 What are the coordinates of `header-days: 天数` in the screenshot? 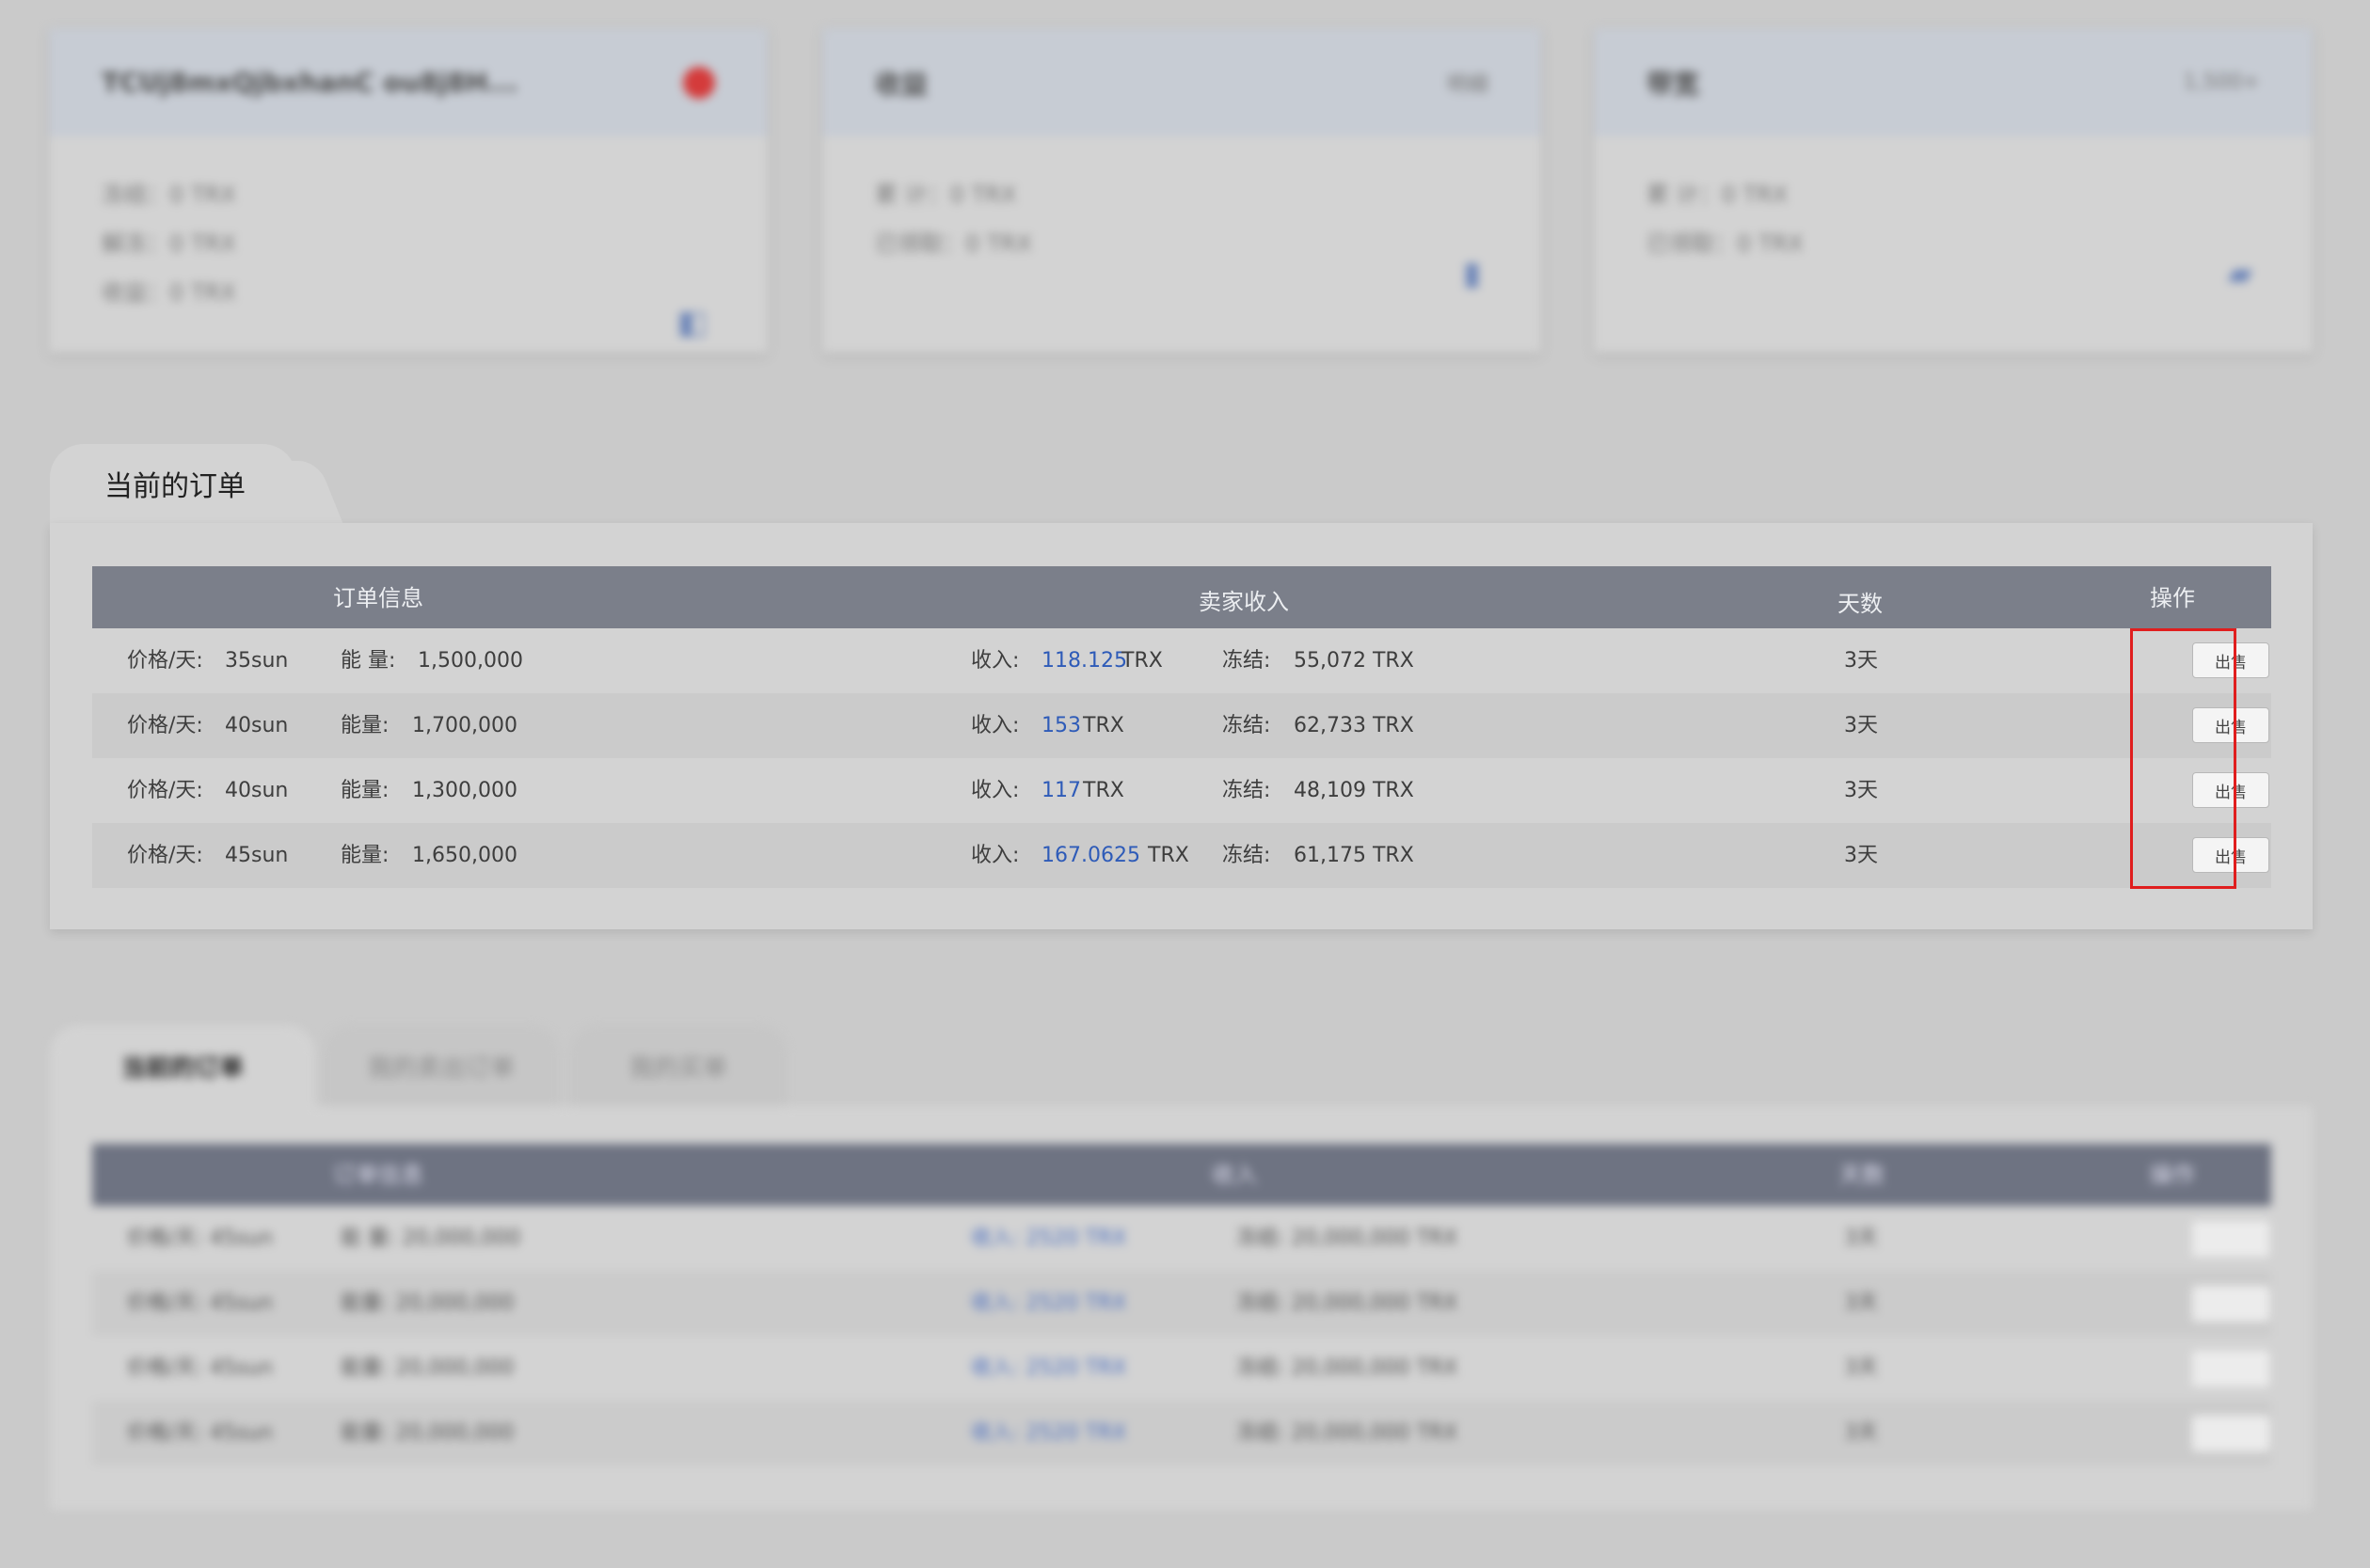 It's located at (1862, 1175).